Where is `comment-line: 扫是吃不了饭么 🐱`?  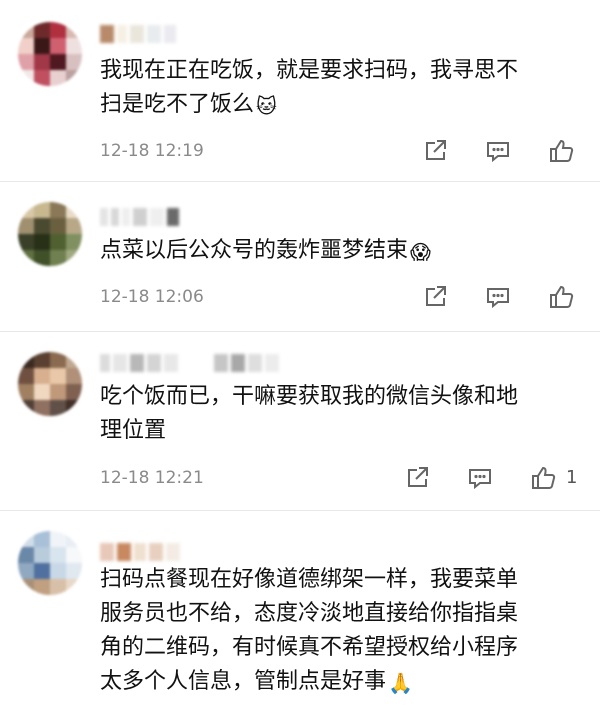 comment-line: 扫是吃不了饭么 🐱 is located at coordinates (345, 105).